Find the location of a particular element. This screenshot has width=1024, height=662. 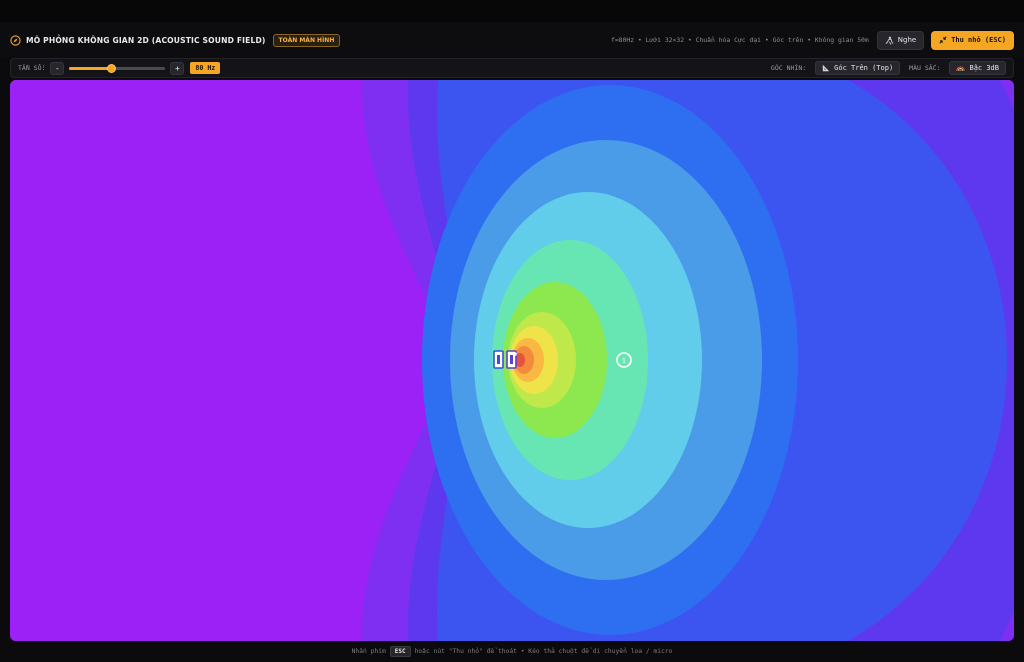

frequency-slider is located at coordinates (117, 68).